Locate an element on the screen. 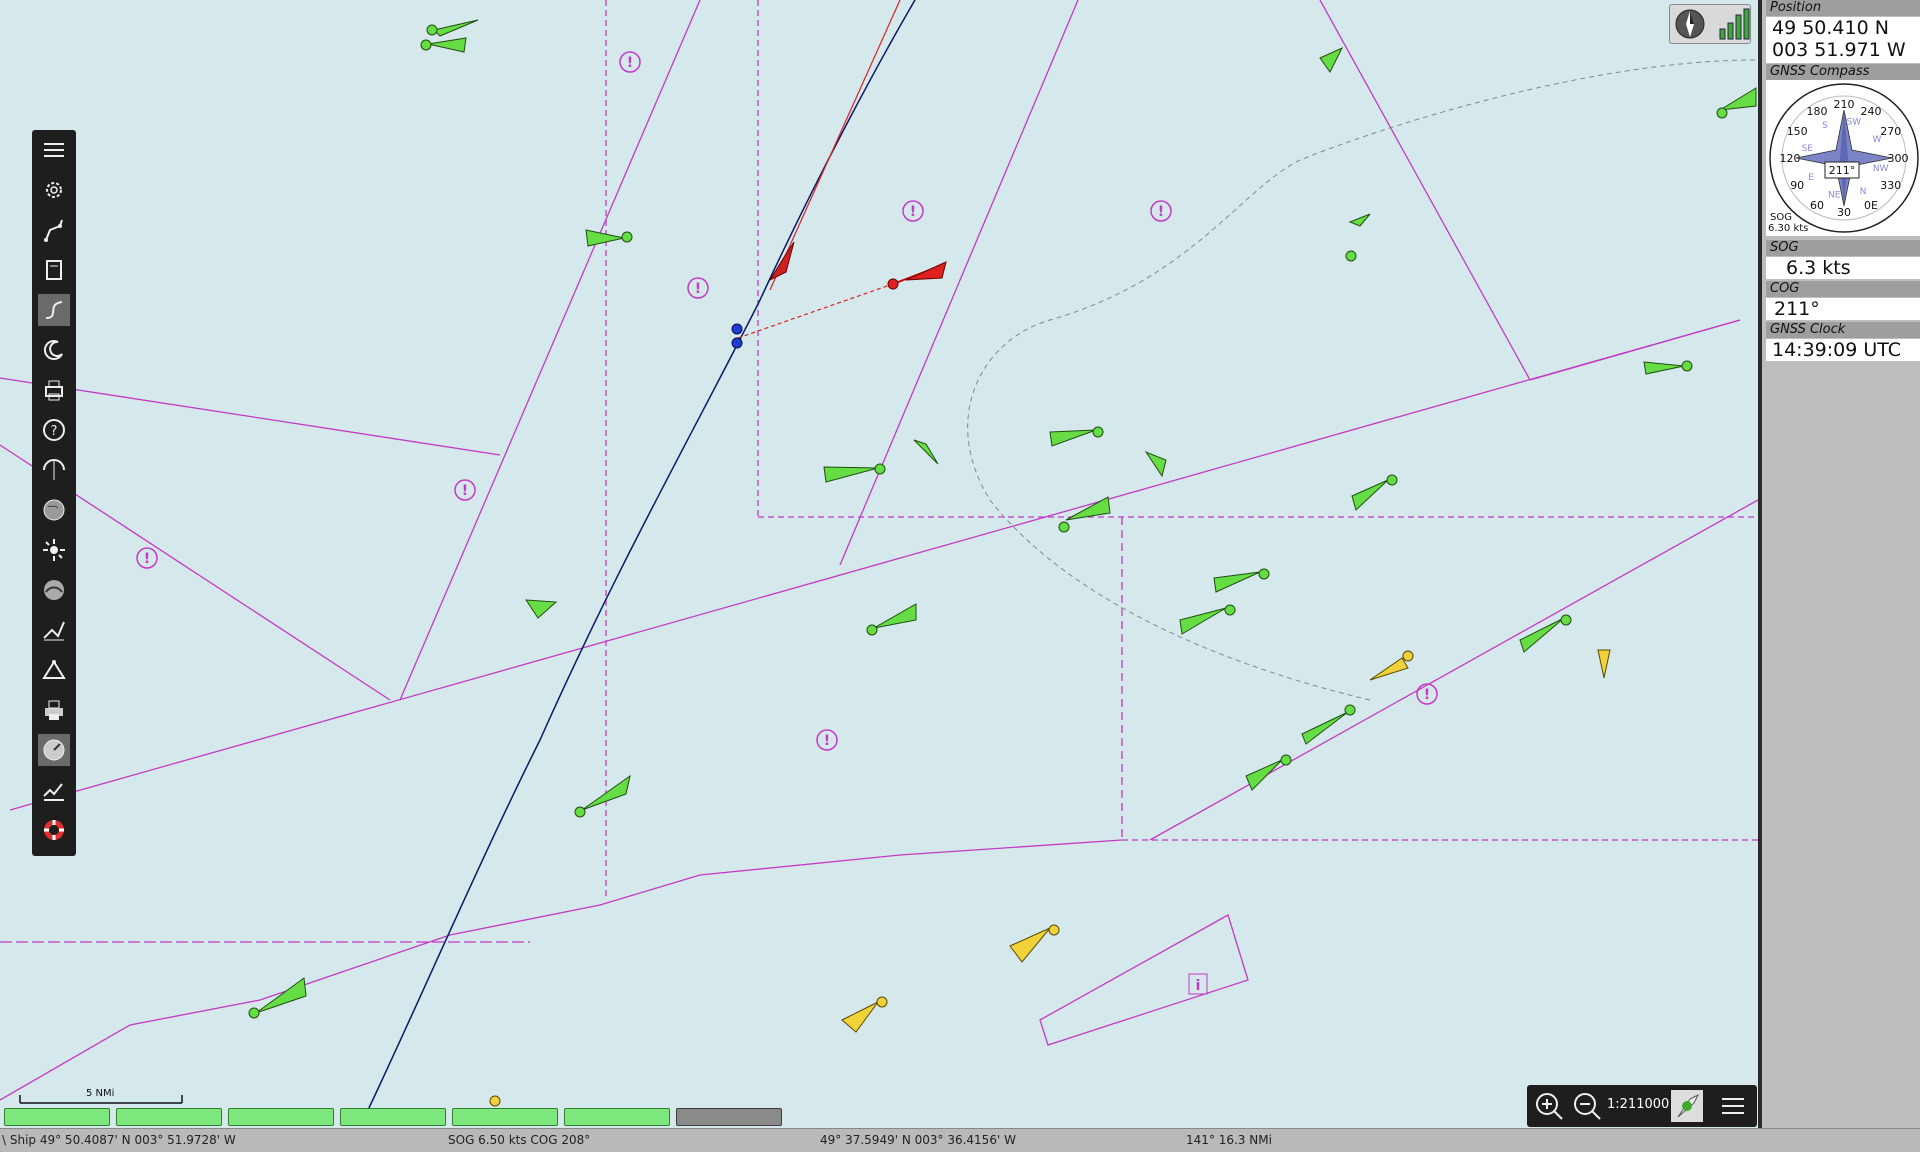  status-icons is located at coordinates (1710, 24).